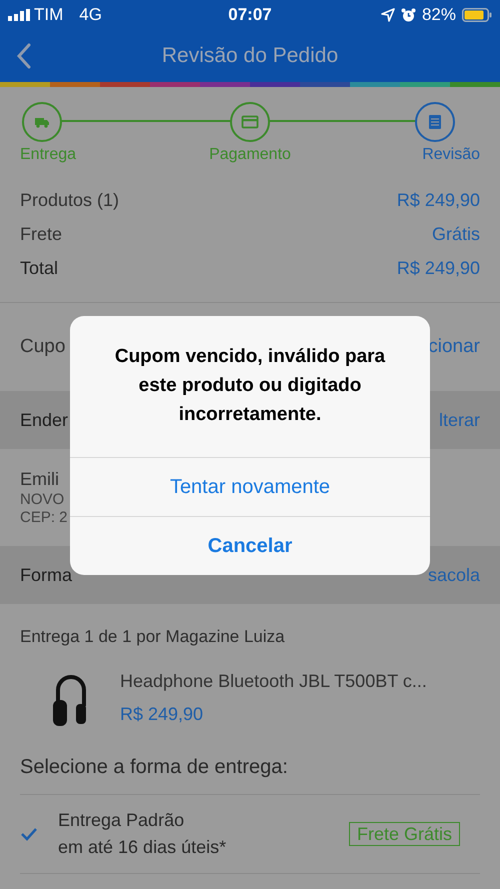  What do you see at coordinates (44, 420) in the screenshot?
I see `section-title: Ender` at bounding box center [44, 420].